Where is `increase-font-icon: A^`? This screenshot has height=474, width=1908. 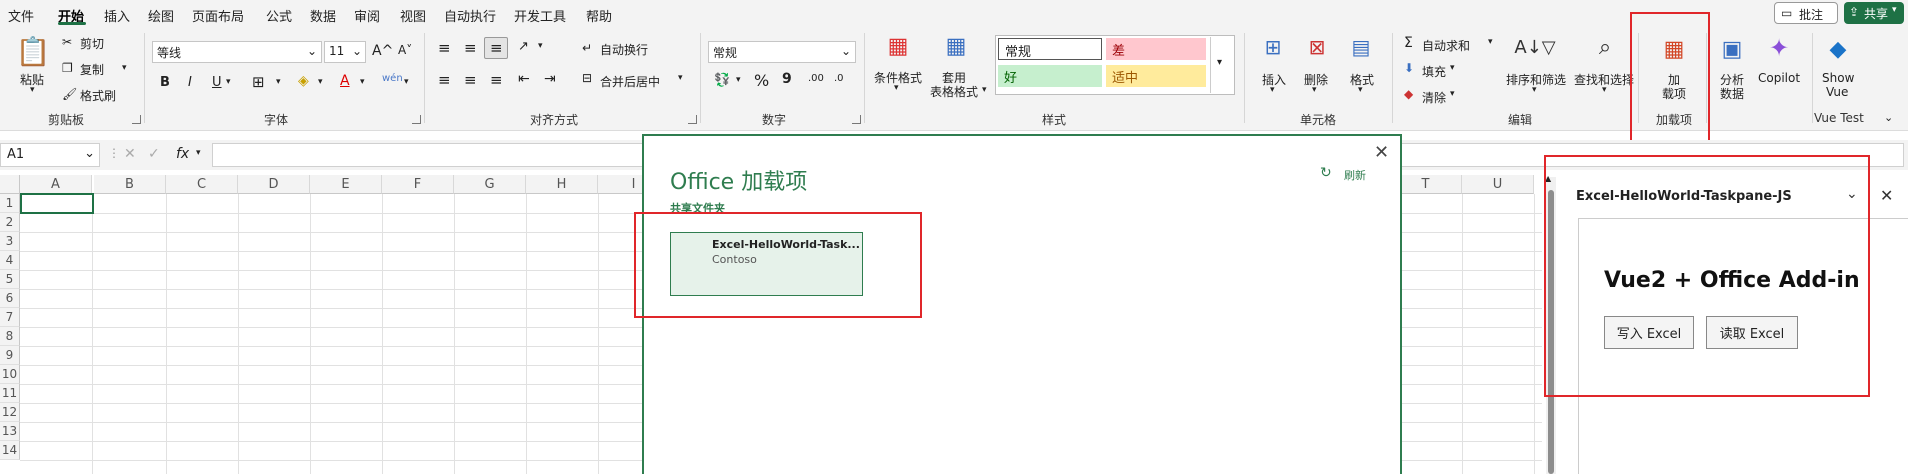 increase-font-icon: A^ is located at coordinates (382, 51).